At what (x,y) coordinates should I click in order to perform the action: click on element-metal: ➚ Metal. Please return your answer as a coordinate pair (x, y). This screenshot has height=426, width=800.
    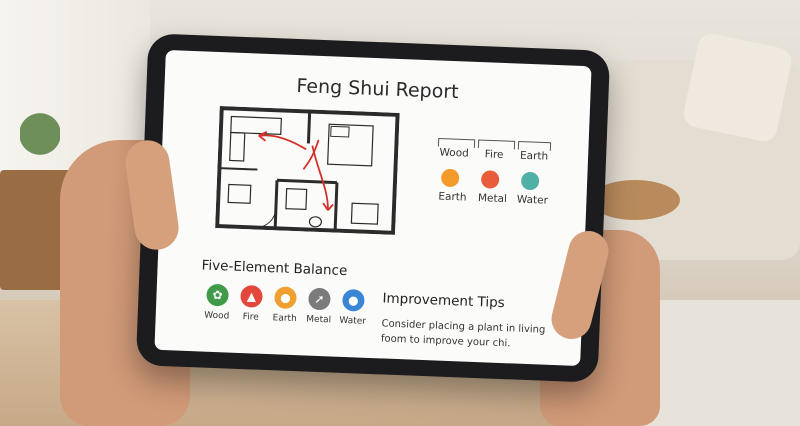
    Looking at the image, I should click on (318, 306).